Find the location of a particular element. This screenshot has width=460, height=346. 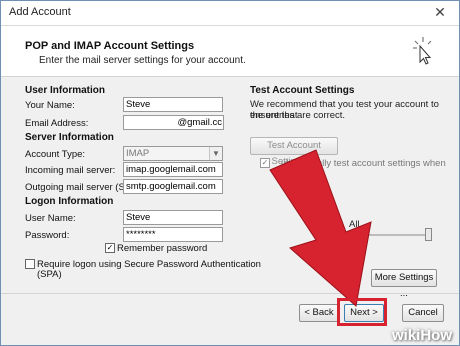

red-arrow-overlay is located at coordinates (320, 228).